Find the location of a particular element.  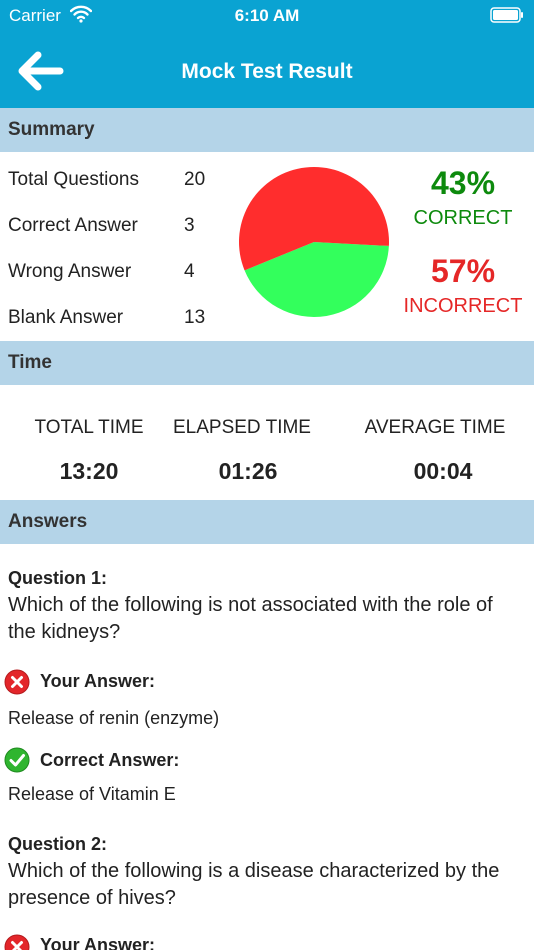

total-questions-label: Total Questions is located at coordinates (73, 179).